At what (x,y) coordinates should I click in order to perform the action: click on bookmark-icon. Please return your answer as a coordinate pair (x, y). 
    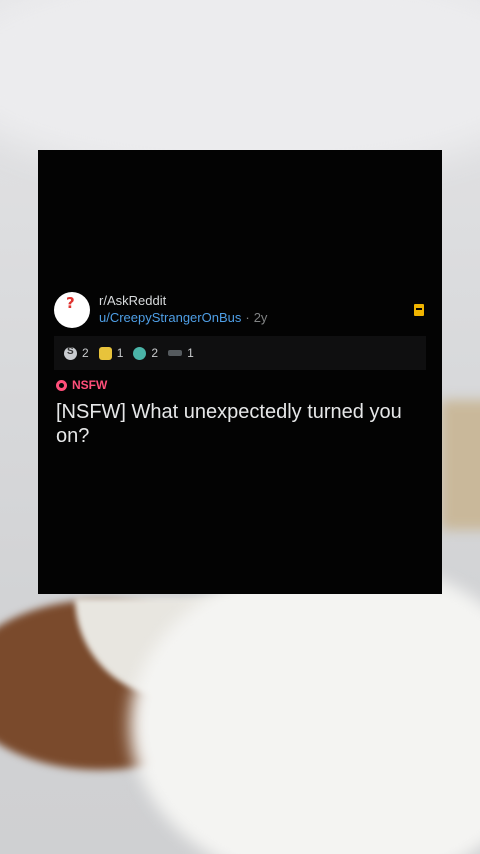
    Looking at the image, I should click on (419, 310).